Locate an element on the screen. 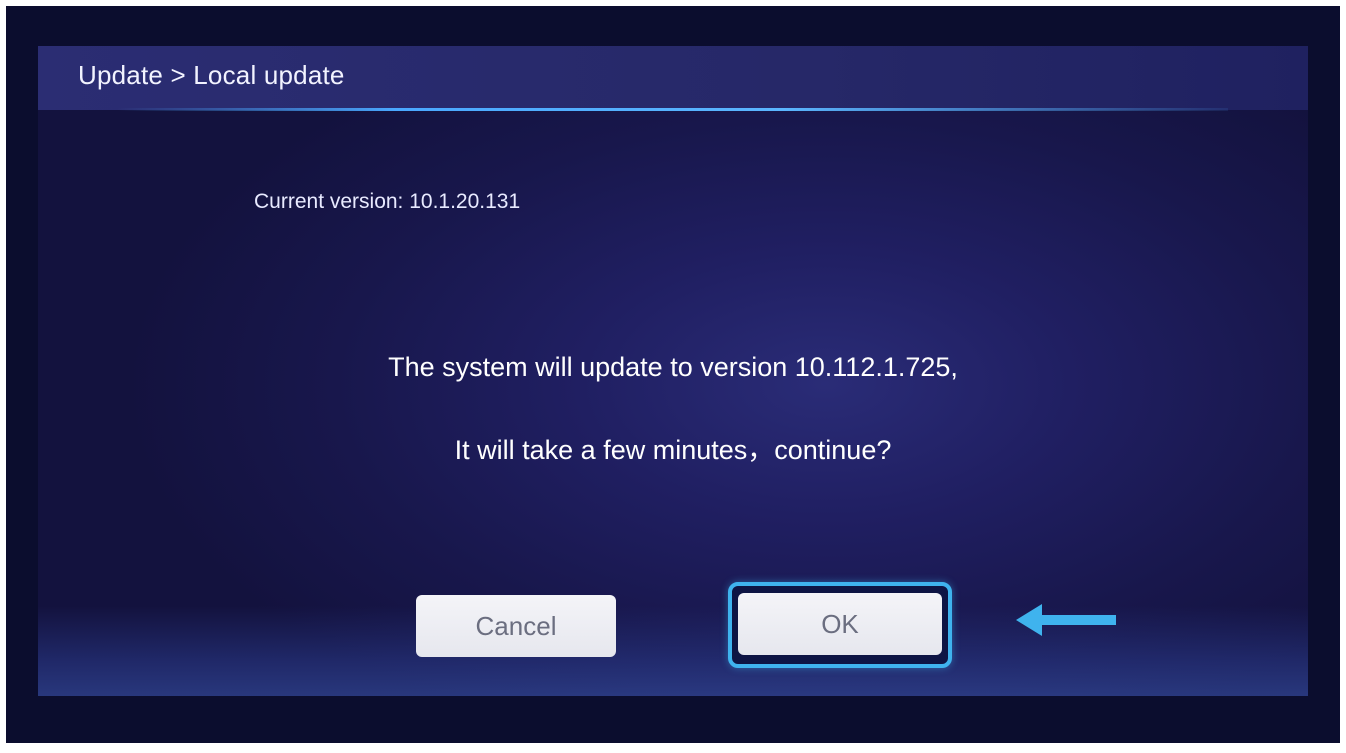 The width and height of the screenshot is (1346, 753). update-message-line-2: It will take a few minutes，continue? is located at coordinates (673, 450).